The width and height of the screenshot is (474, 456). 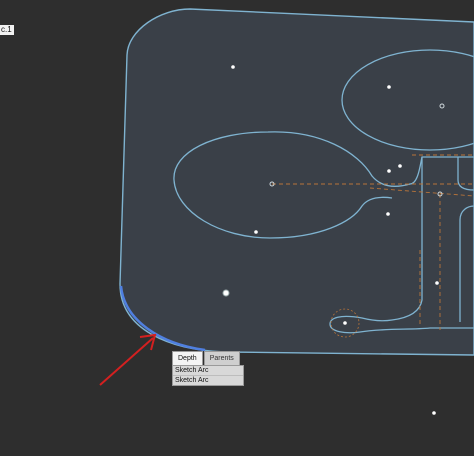 I want to click on corner-label: c.1, so click(x=7, y=30).